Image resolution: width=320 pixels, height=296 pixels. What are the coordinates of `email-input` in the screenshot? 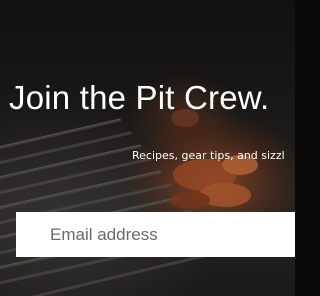 It's located at (155, 234).